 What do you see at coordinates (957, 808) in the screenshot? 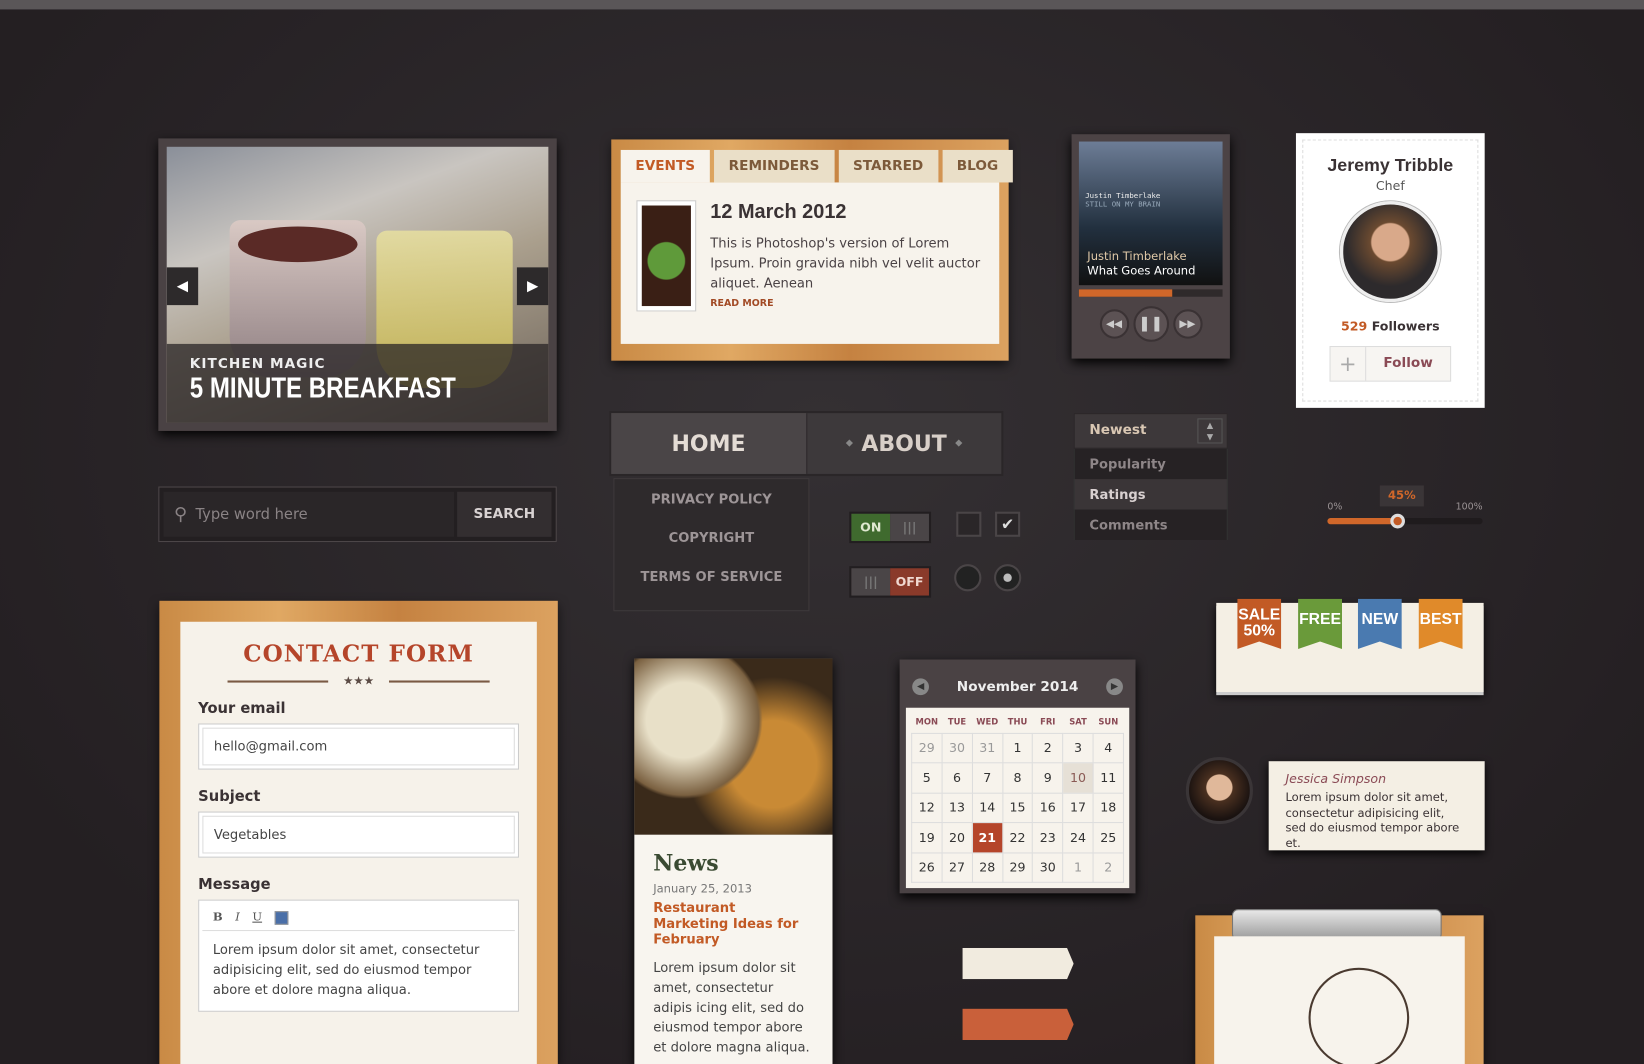
I see `calendar-day: 13` at bounding box center [957, 808].